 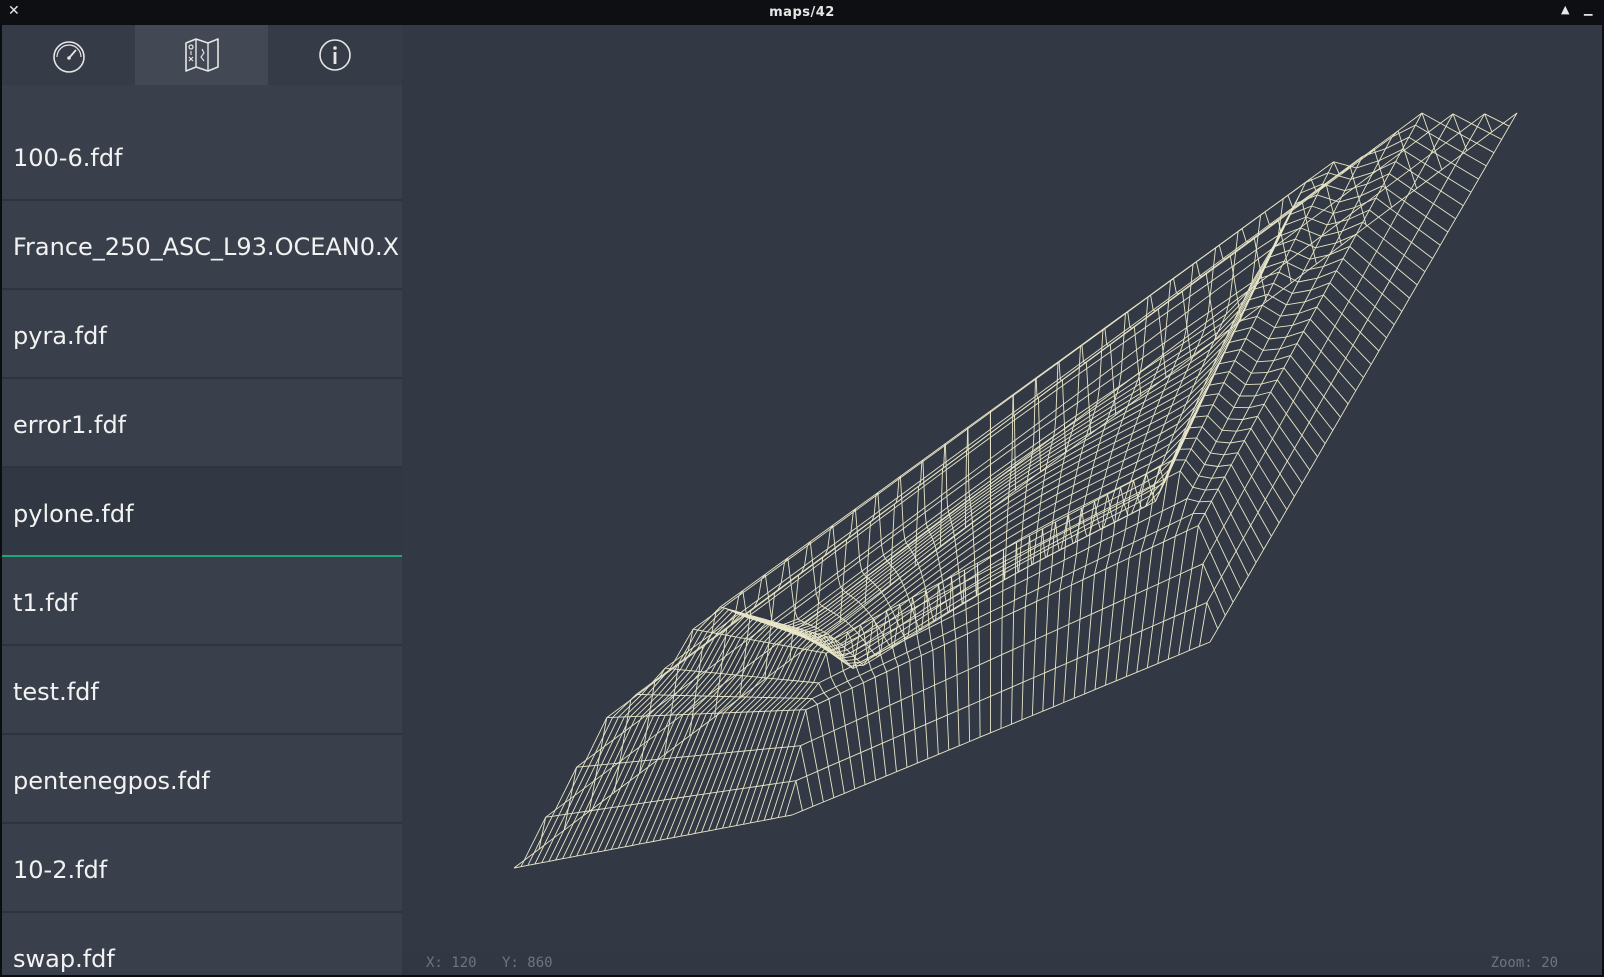 I want to click on file-item: 100-6.fdf, so click(x=202, y=156).